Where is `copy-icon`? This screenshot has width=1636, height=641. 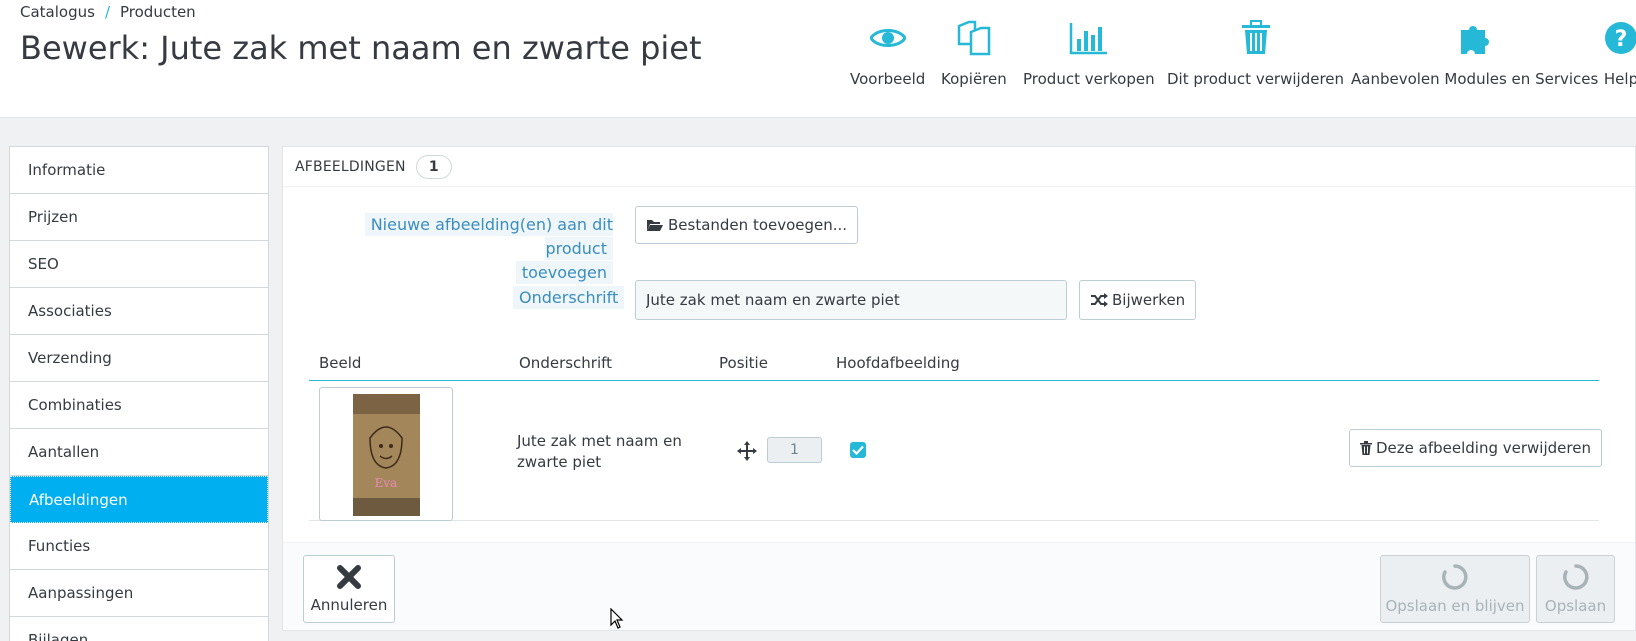
copy-icon is located at coordinates (974, 38).